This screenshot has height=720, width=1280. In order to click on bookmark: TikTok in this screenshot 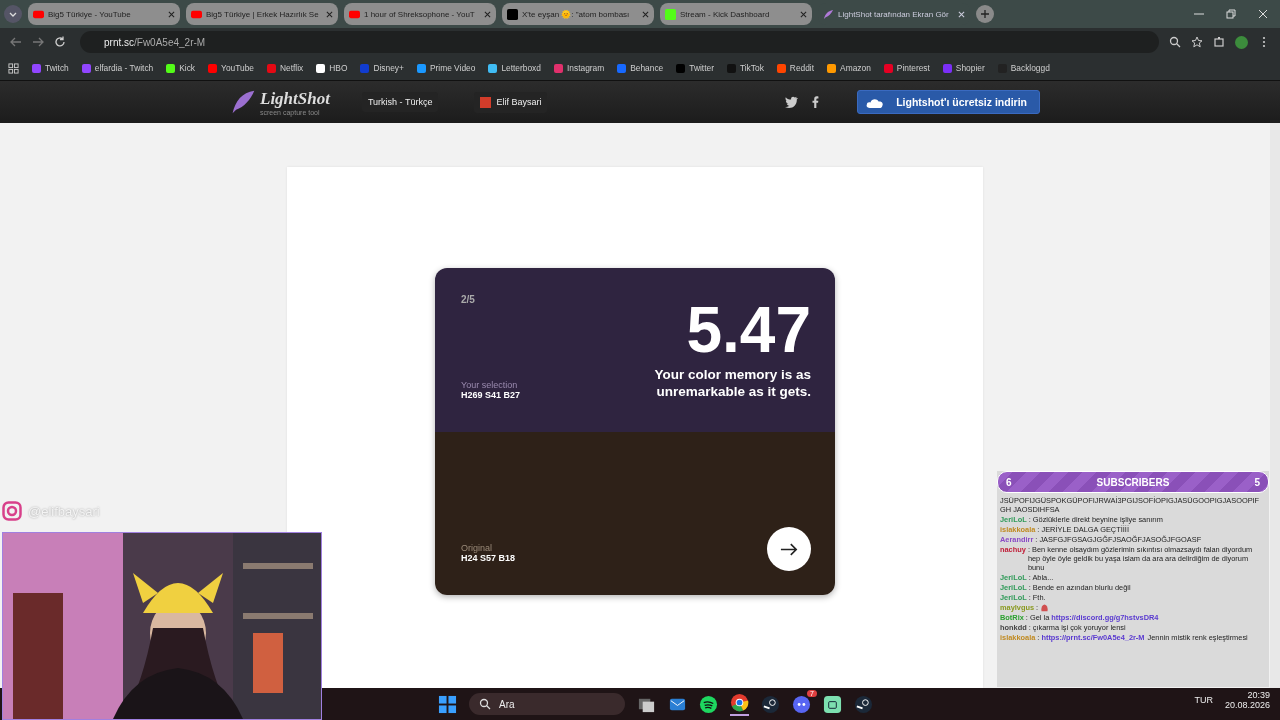, I will do `click(745, 68)`.